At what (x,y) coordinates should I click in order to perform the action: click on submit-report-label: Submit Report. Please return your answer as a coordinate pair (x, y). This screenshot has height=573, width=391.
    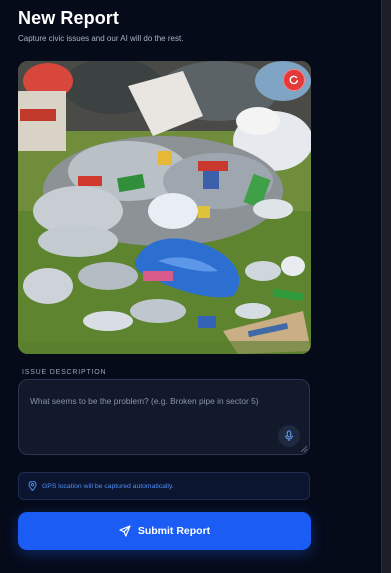
    Looking at the image, I should click on (174, 531).